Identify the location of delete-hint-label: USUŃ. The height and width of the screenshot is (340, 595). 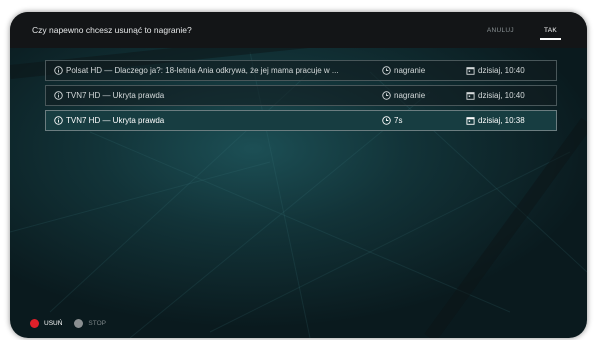
(53, 323).